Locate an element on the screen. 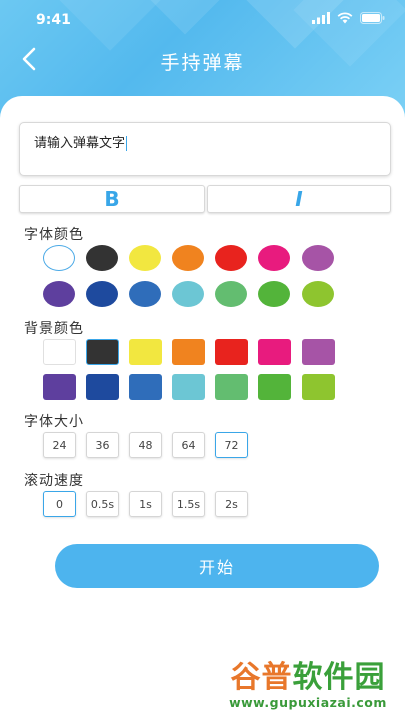  bold-label: B is located at coordinates (112, 199).